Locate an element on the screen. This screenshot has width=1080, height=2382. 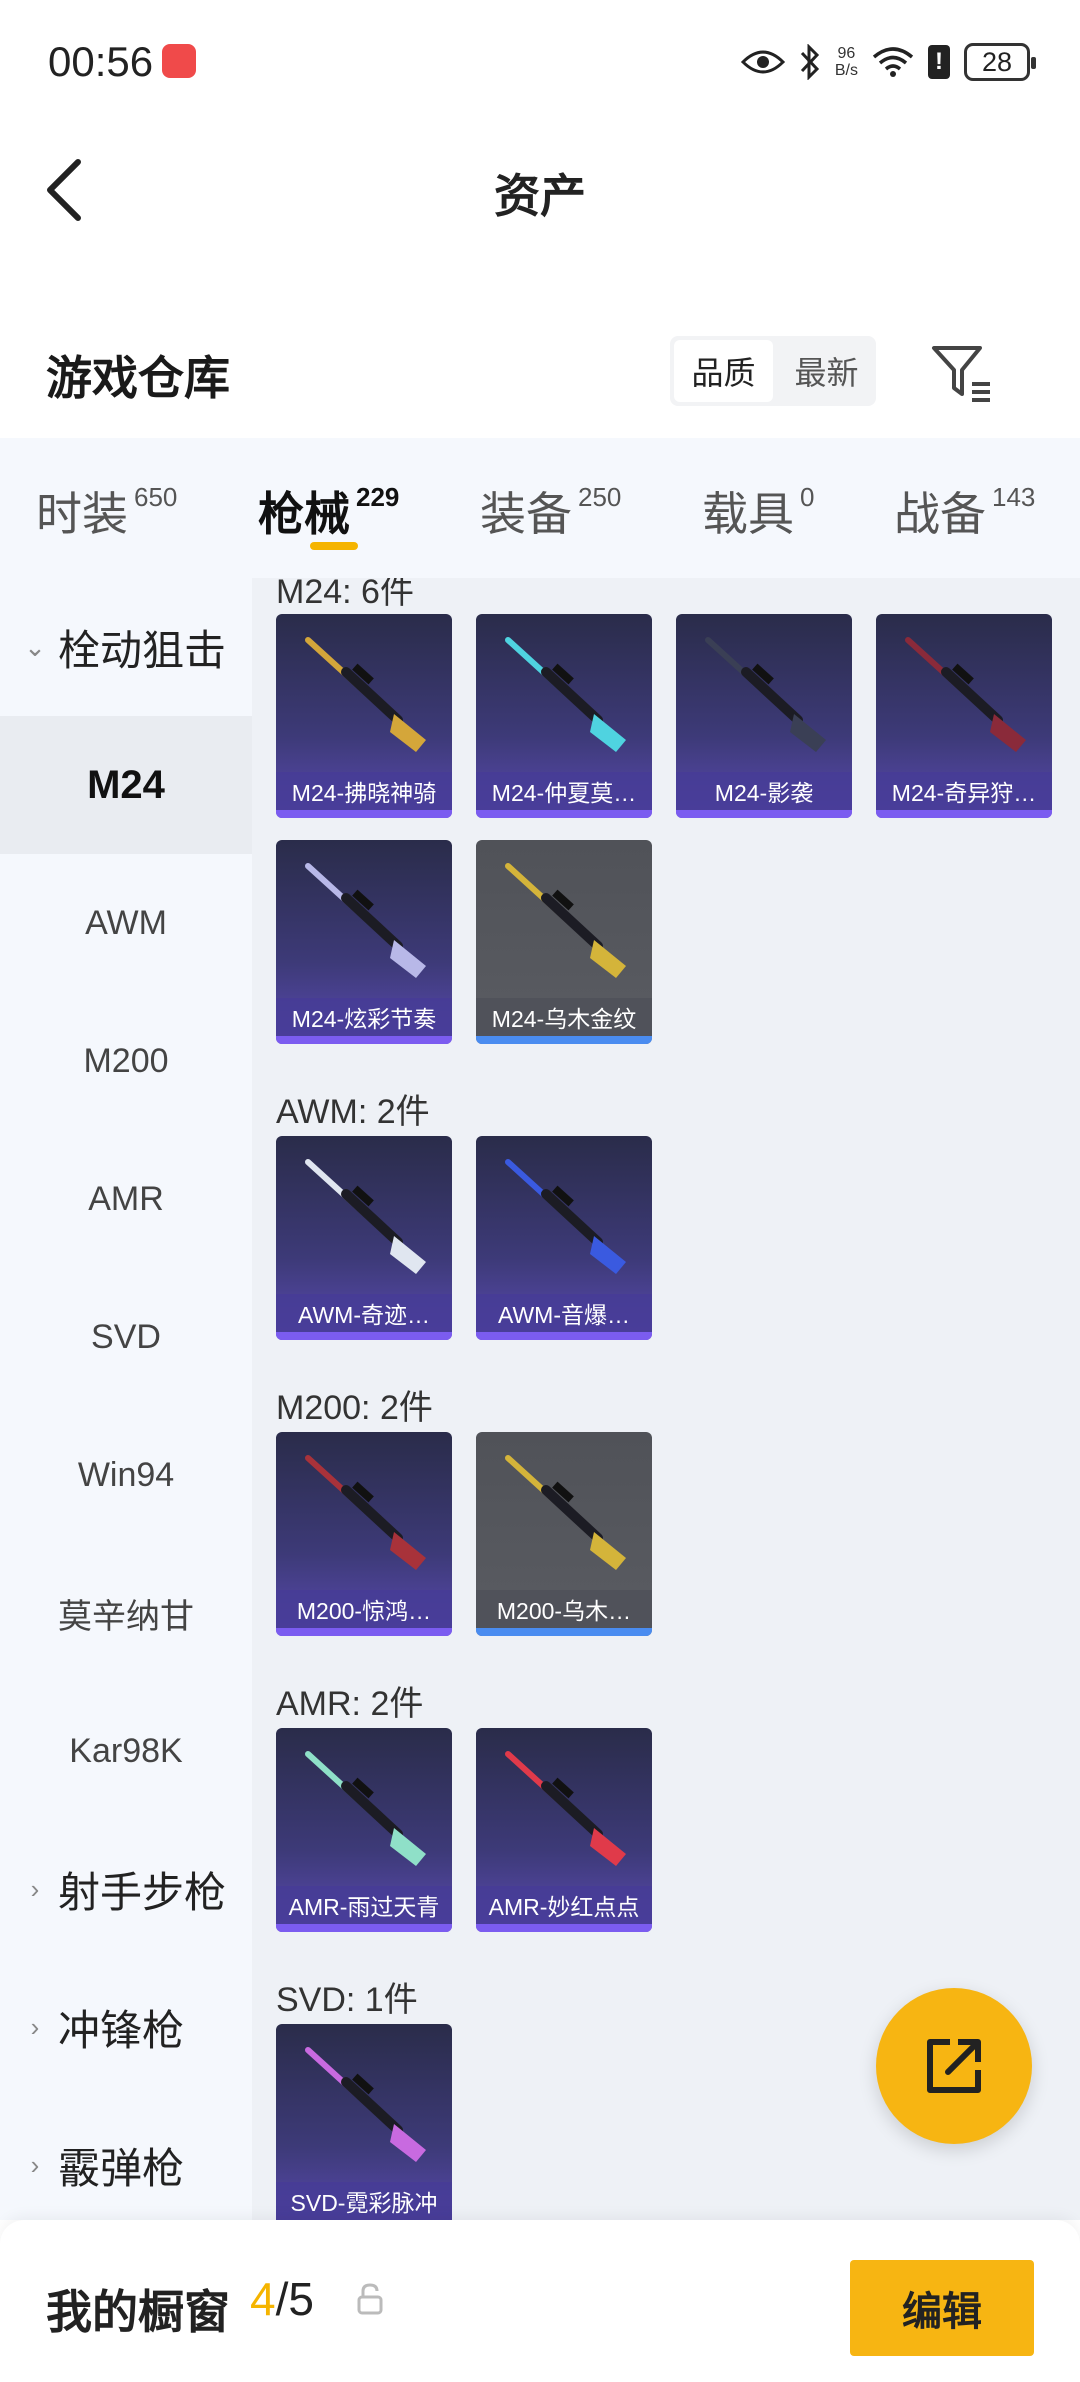
sidebar-item-mosin: 莫辛纳甘 is located at coordinates (126, 1613).